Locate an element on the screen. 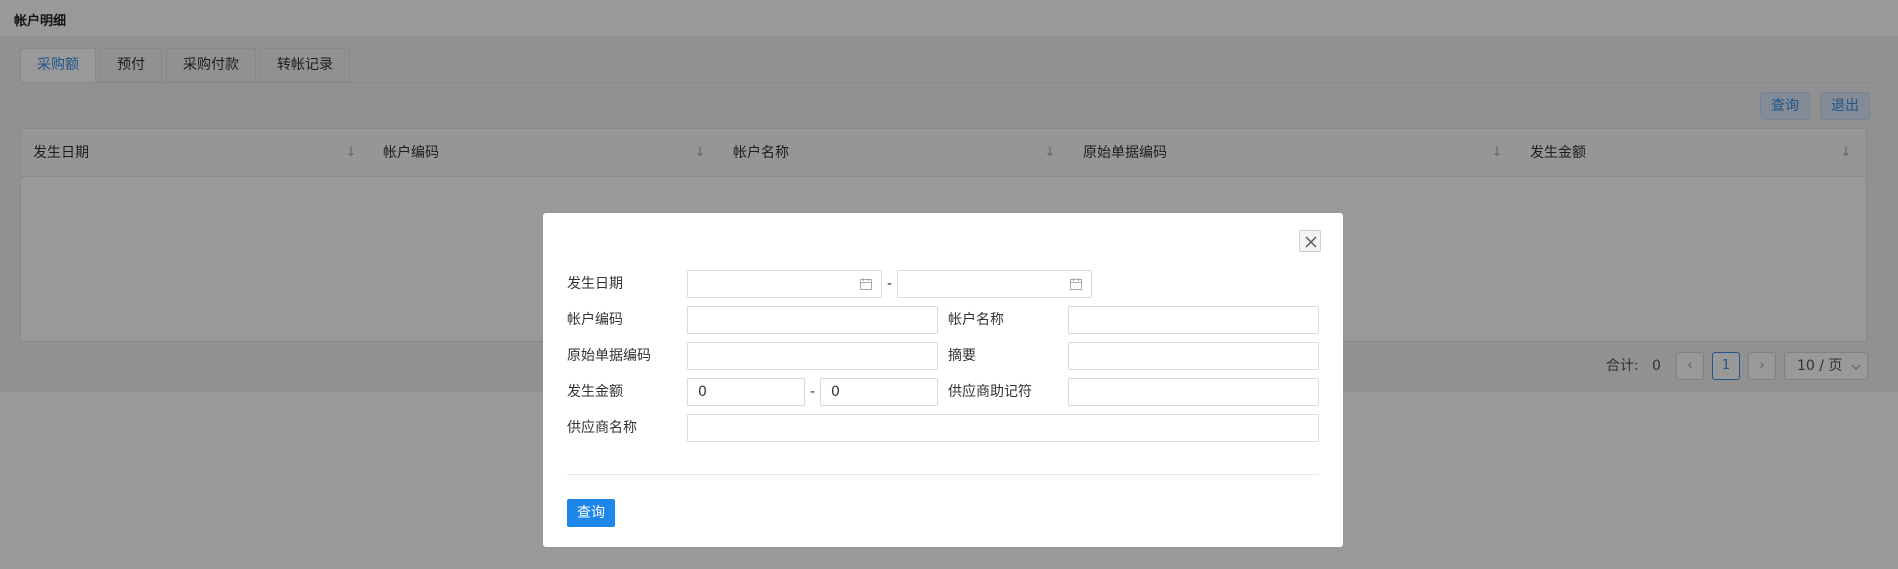 This screenshot has height=569, width=1898. supplier-name-label: 供应商名称 is located at coordinates (602, 428).